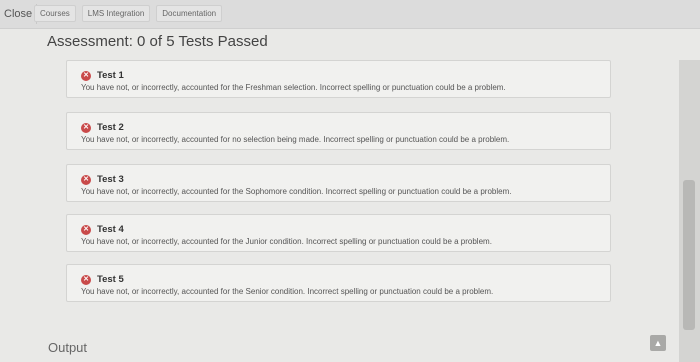  I want to click on nav-lms-integration: LMS Integration, so click(116, 13).